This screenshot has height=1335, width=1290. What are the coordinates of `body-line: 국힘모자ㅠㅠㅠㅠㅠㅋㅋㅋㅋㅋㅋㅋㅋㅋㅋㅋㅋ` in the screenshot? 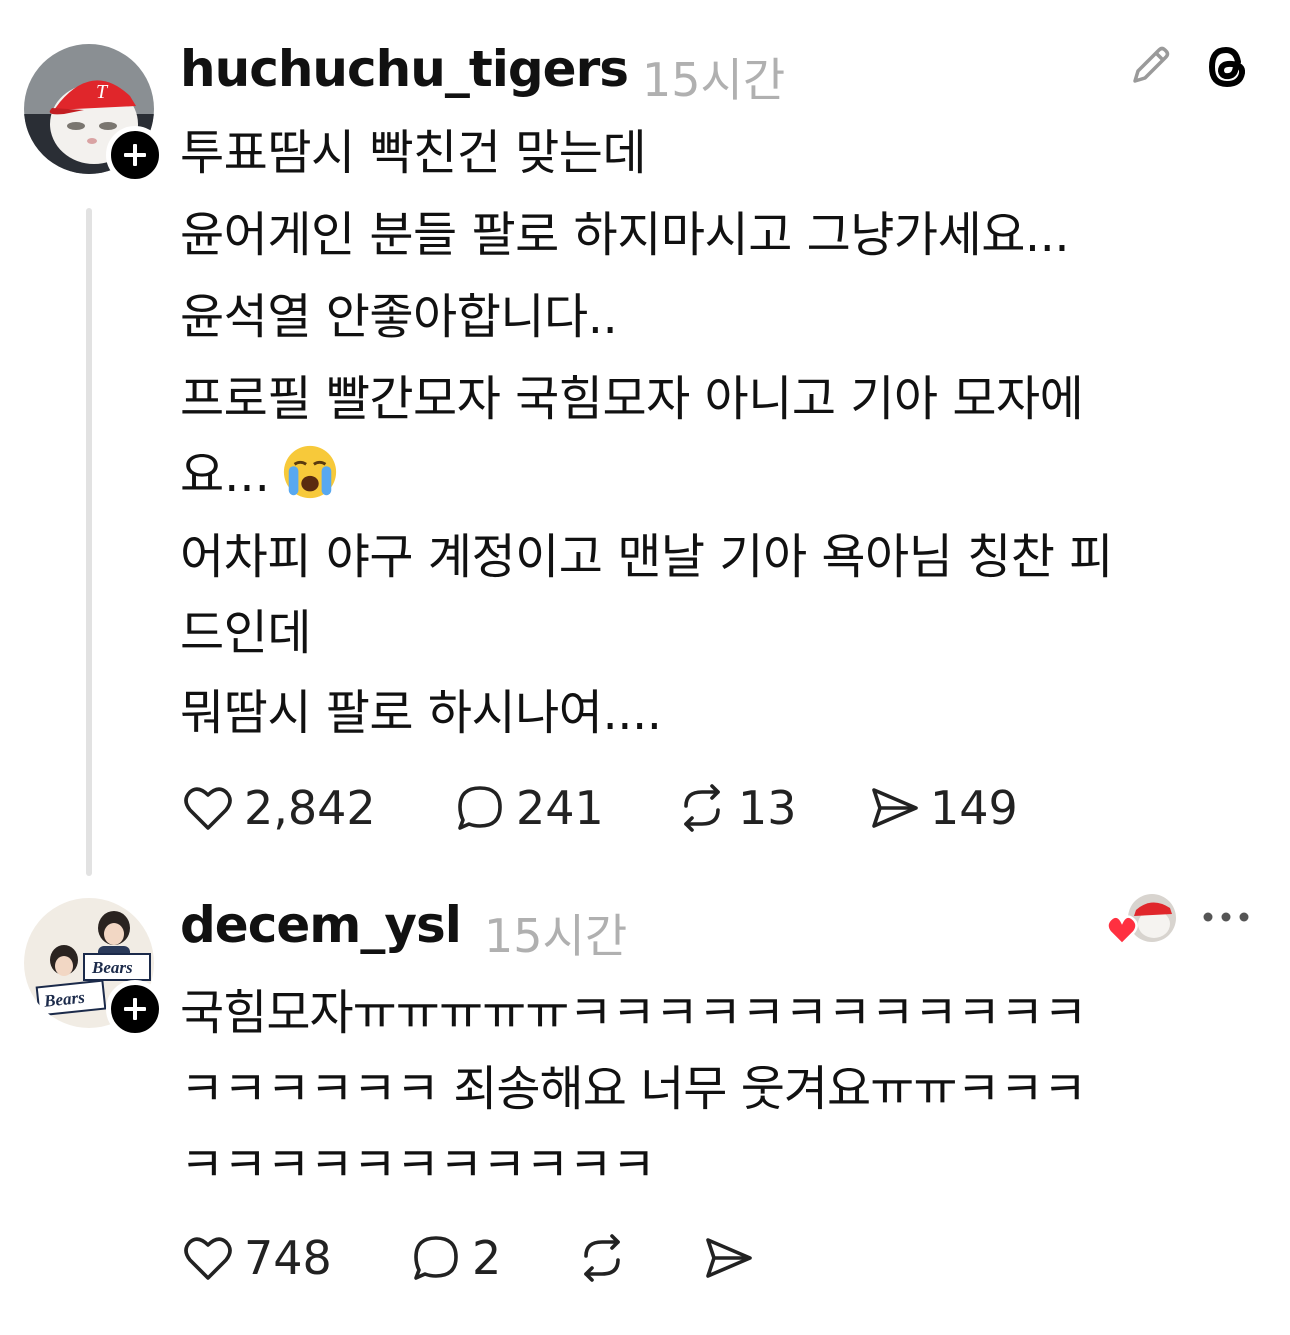 It's located at (633, 1013).